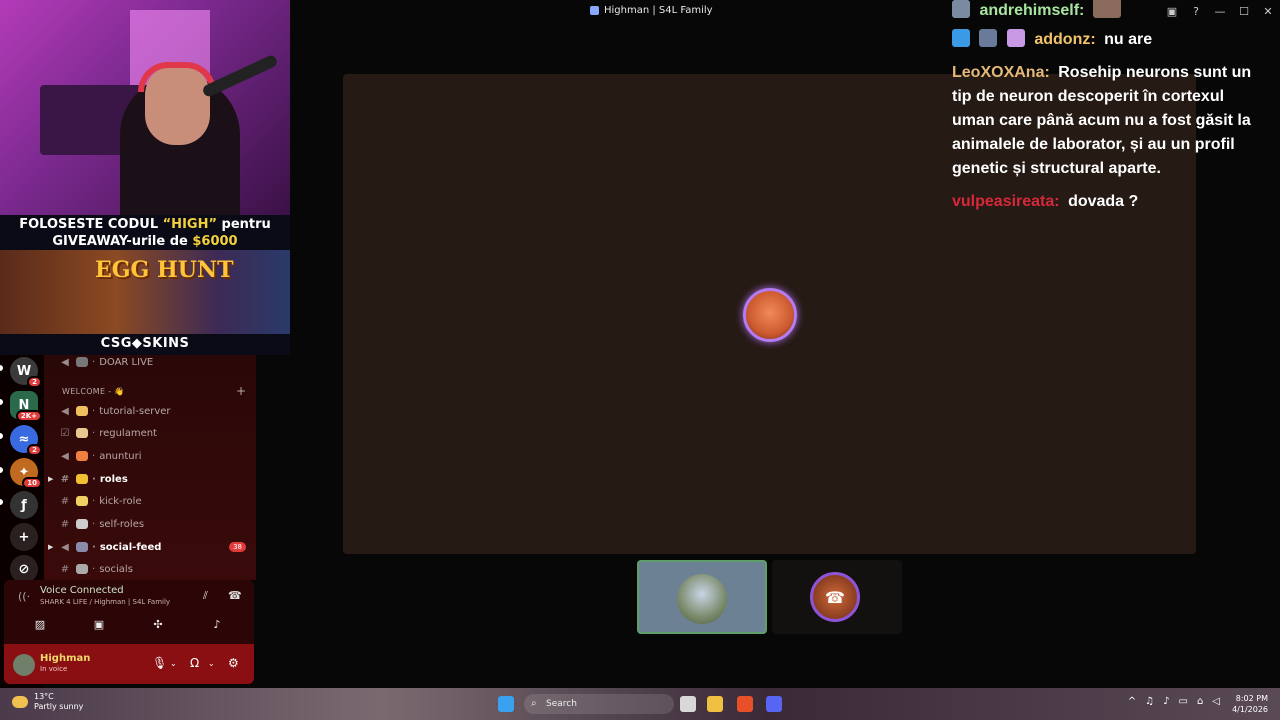 The image size is (1280, 720). I want to click on channel-doar-live: ◀ · DOAR LIVE, so click(105, 362).